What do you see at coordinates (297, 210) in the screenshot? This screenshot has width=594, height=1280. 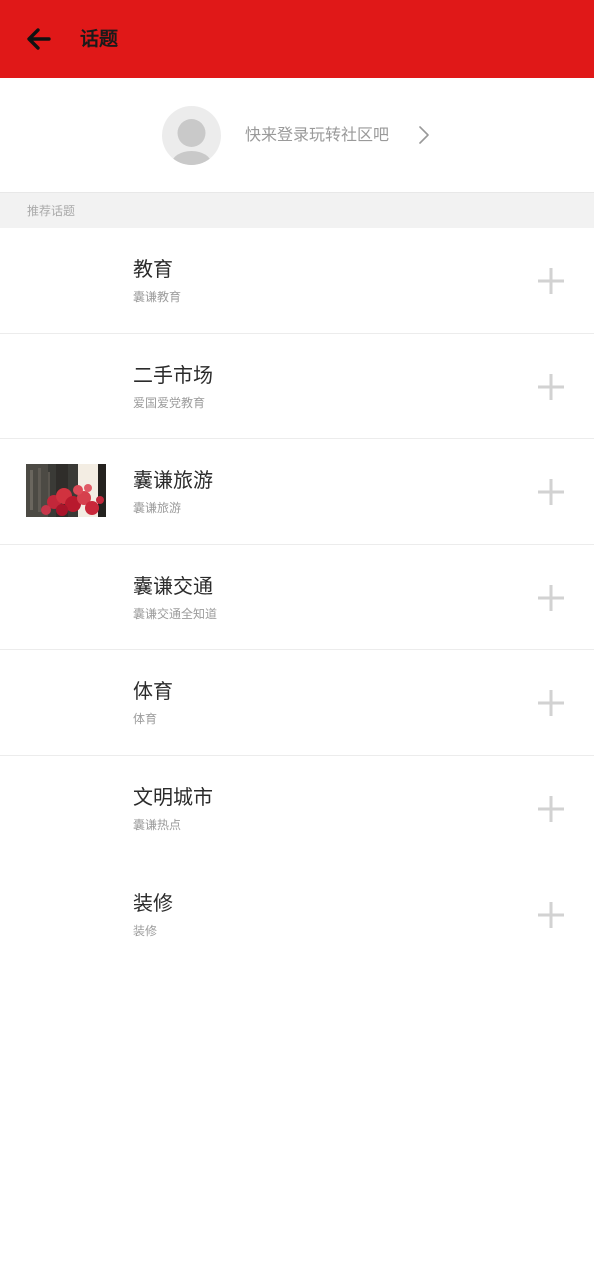 I see `section-header: 推荐话题` at bounding box center [297, 210].